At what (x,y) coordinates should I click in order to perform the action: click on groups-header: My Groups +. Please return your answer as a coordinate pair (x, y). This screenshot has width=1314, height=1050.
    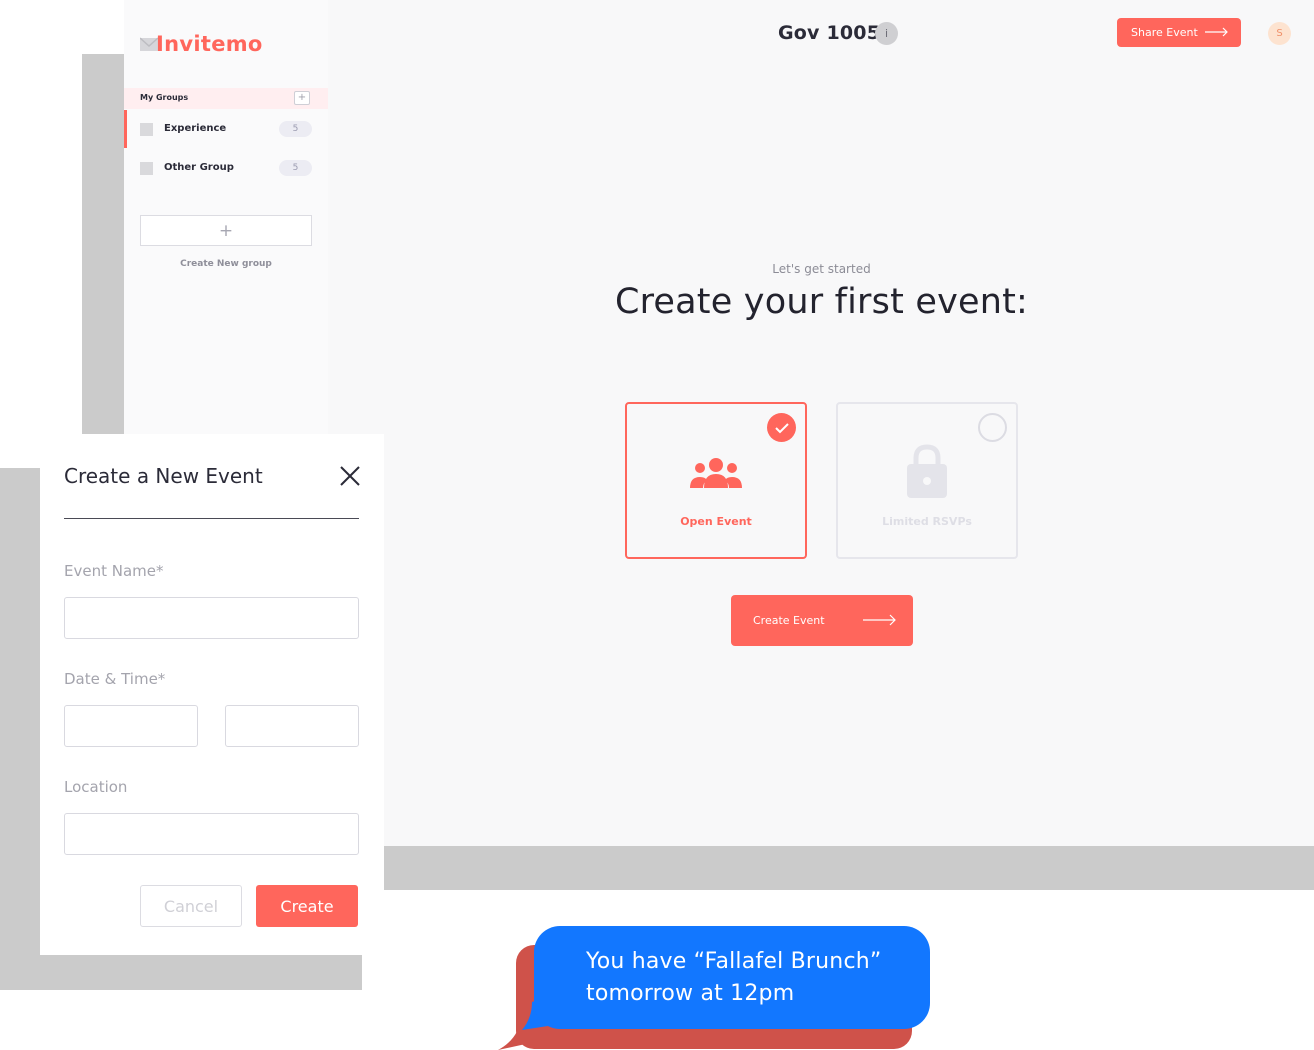
    Looking at the image, I should click on (226, 98).